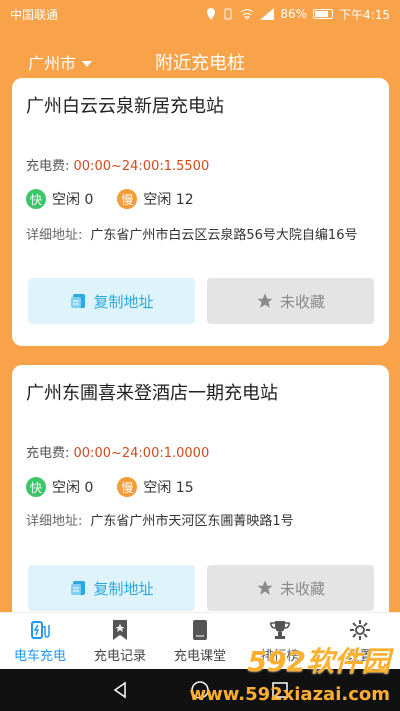 This screenshot has height=711, width=400. Describe the element at coordinates (39, 656) in the screenshot. I see `nav-label: 电车充电` at that location.